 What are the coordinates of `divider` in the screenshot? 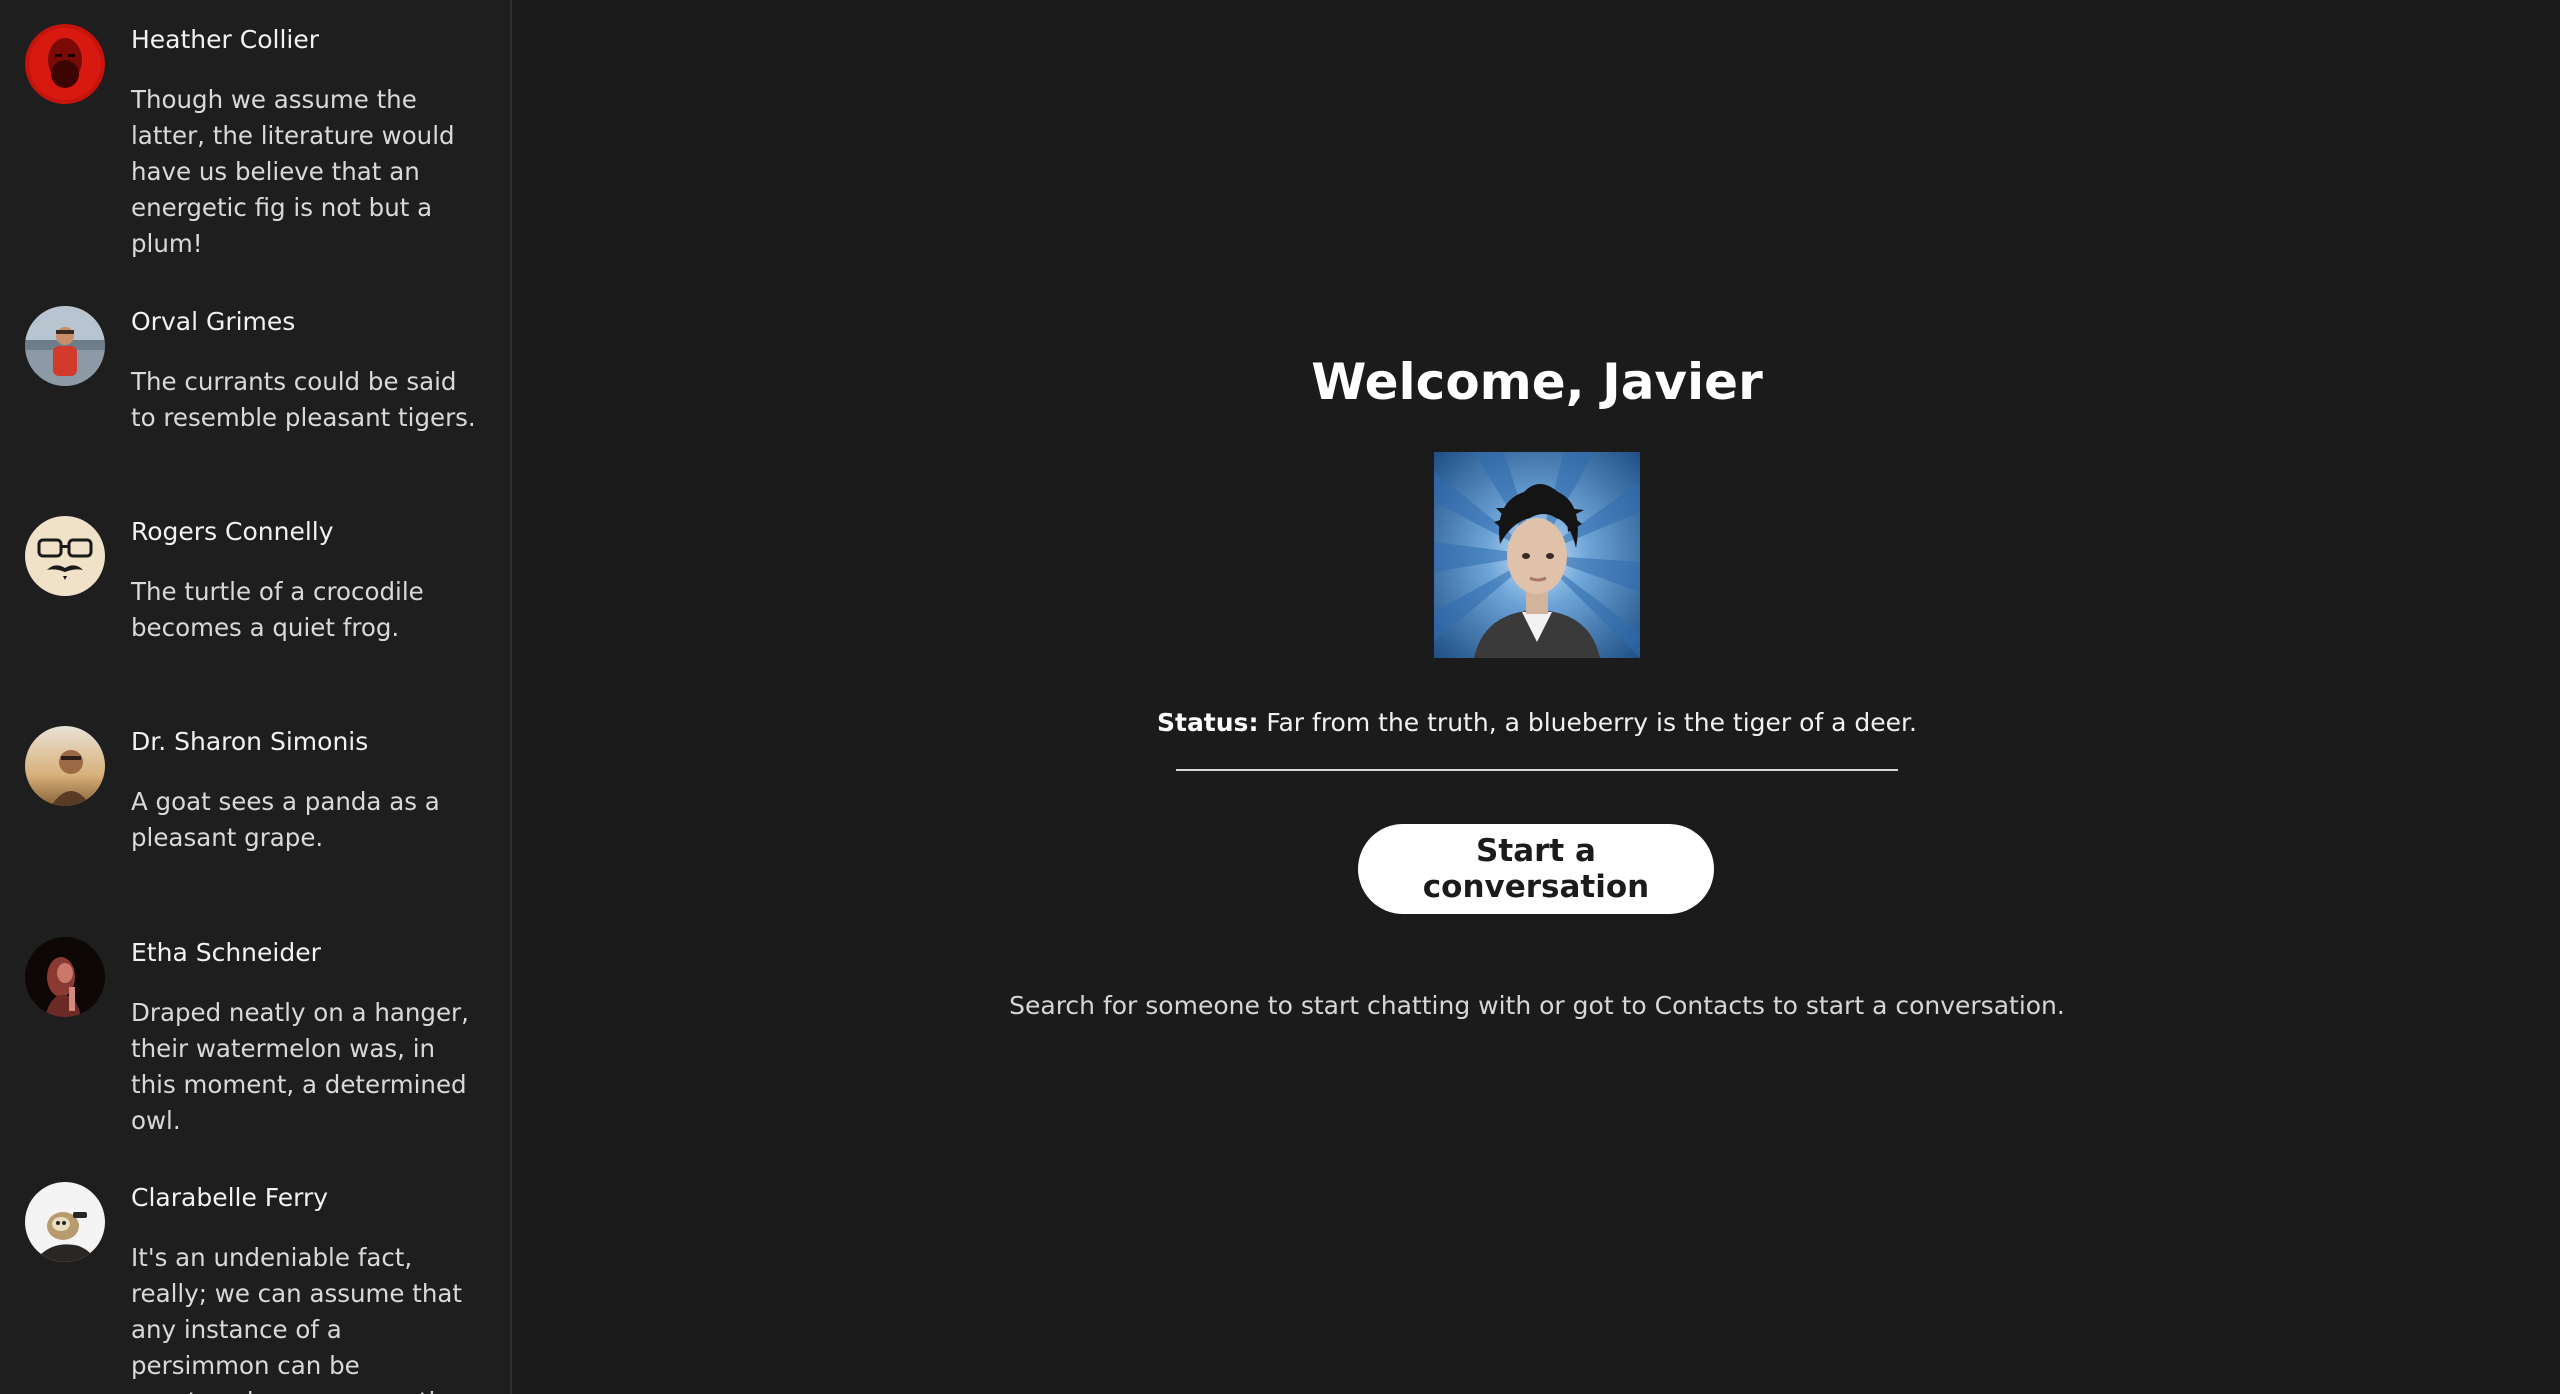 It's located at (1537, 770).